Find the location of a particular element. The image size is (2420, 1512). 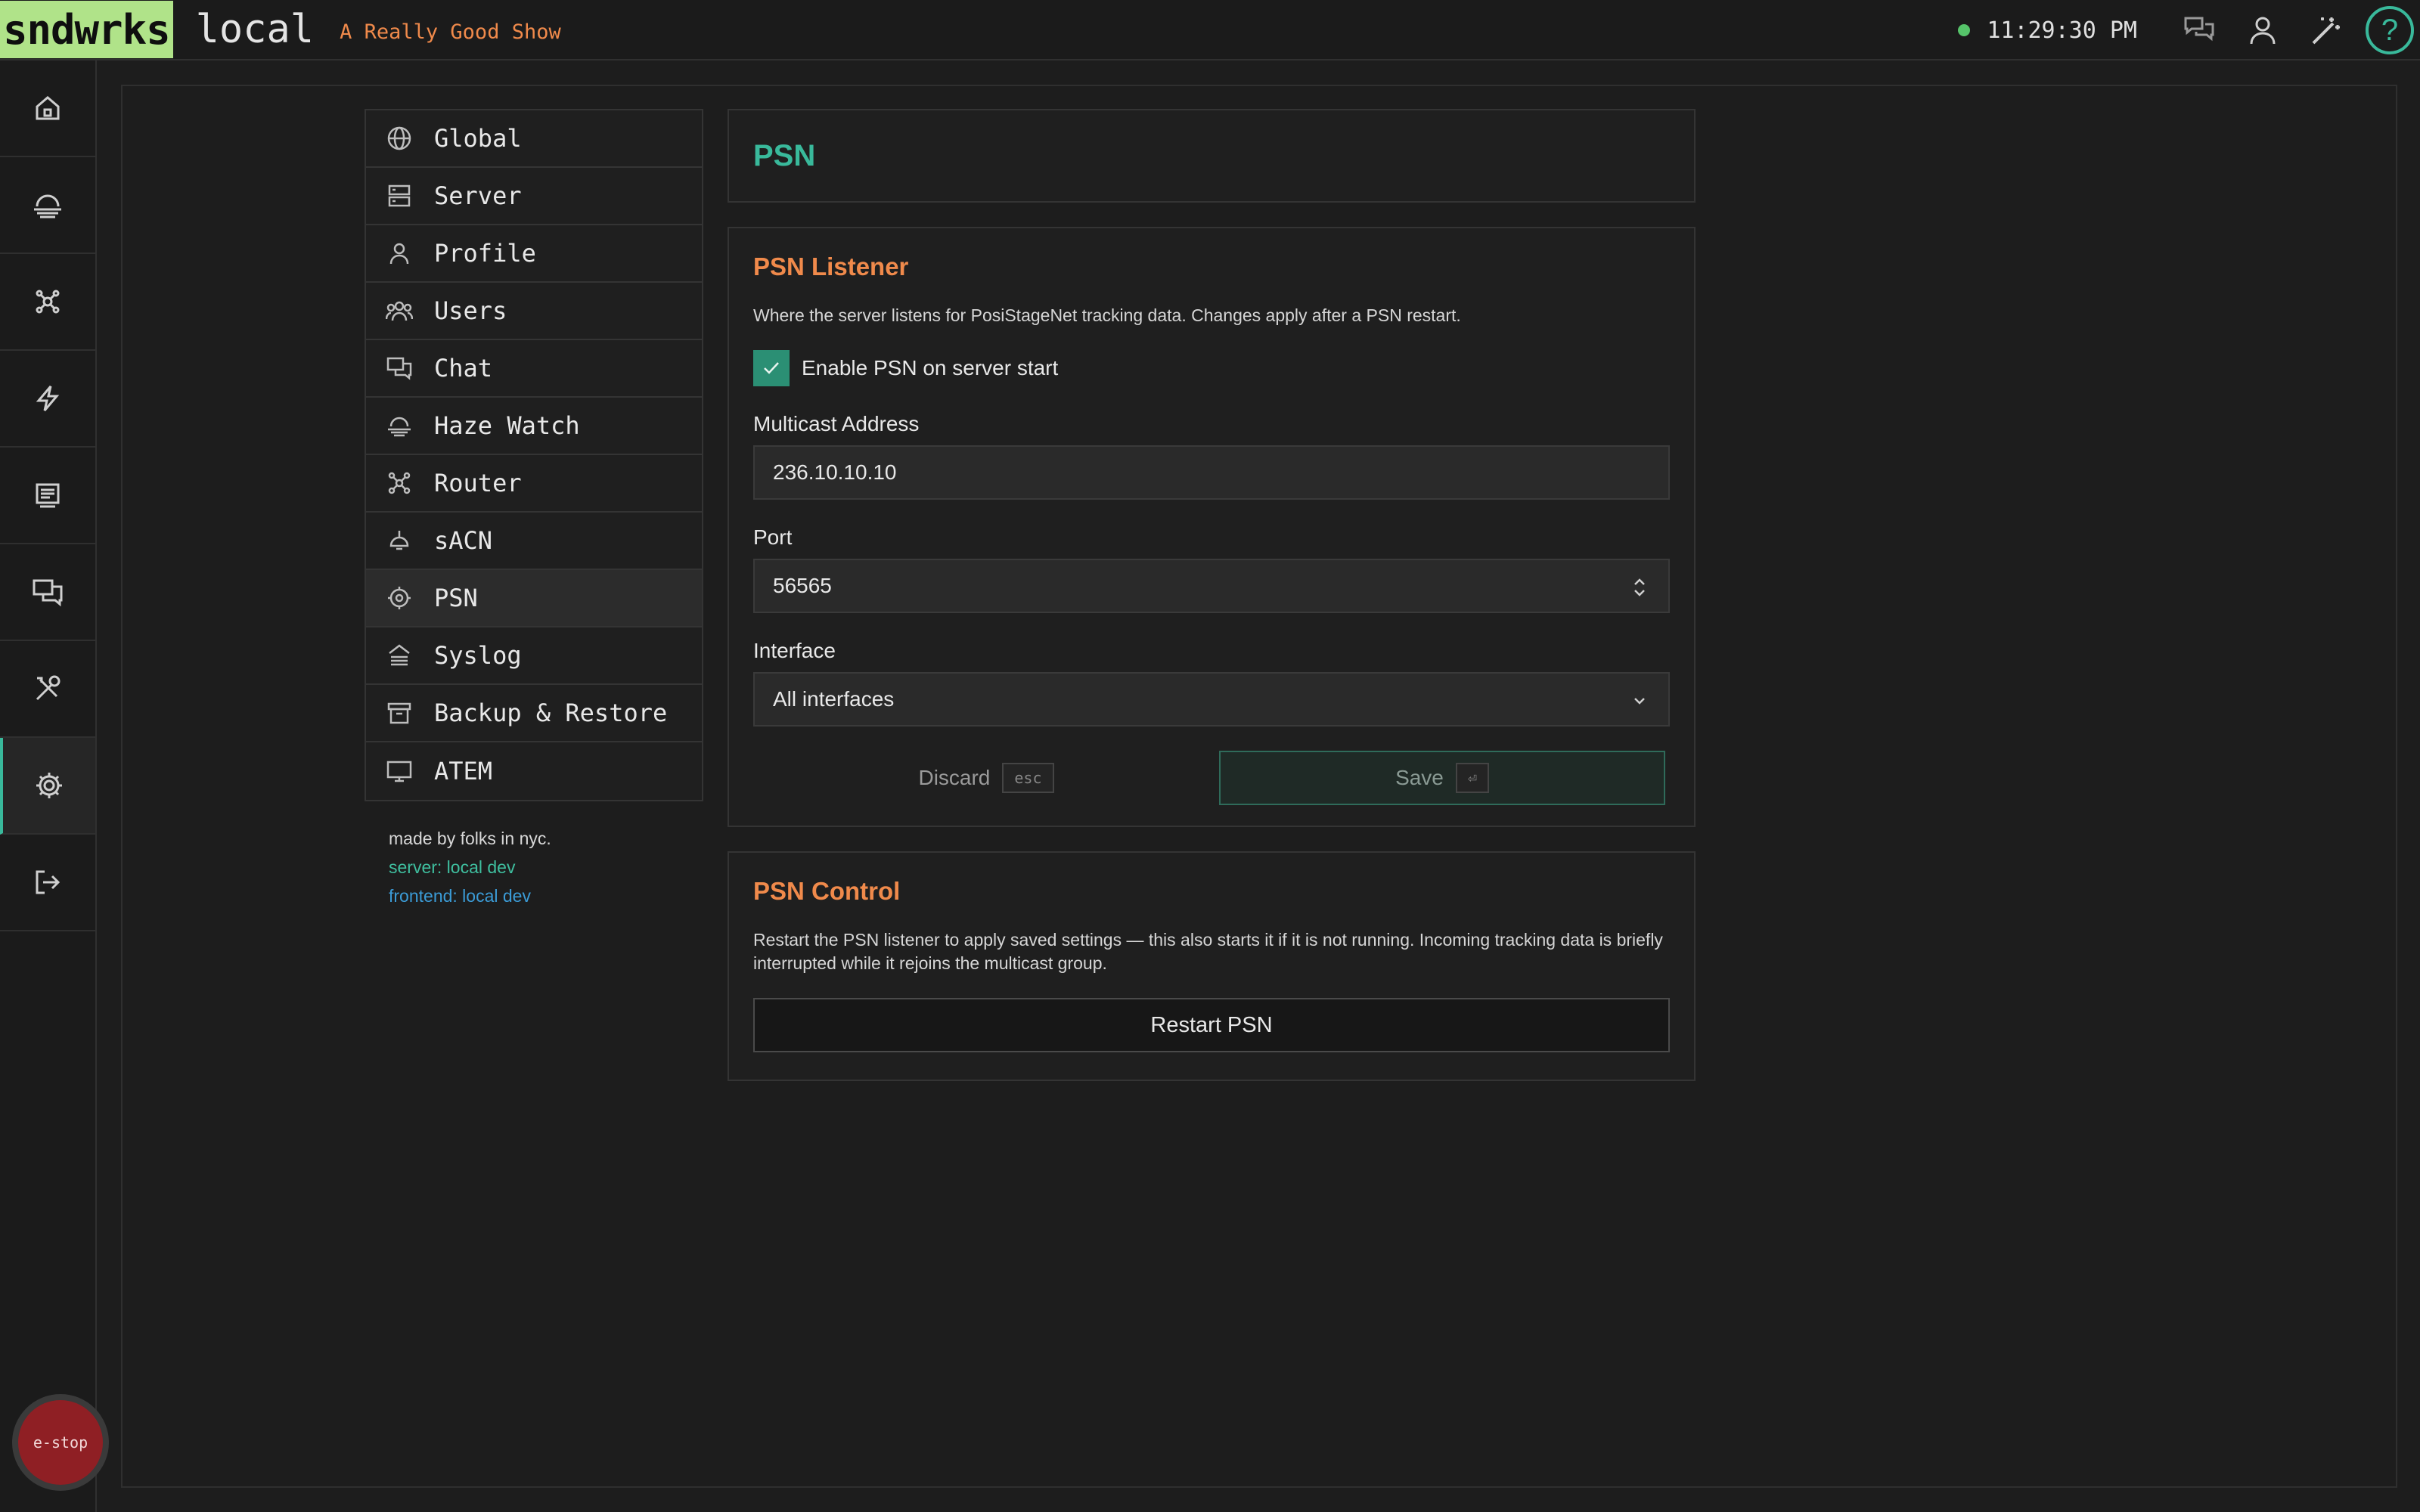

archive-icon is located at coordinates (399, 713).